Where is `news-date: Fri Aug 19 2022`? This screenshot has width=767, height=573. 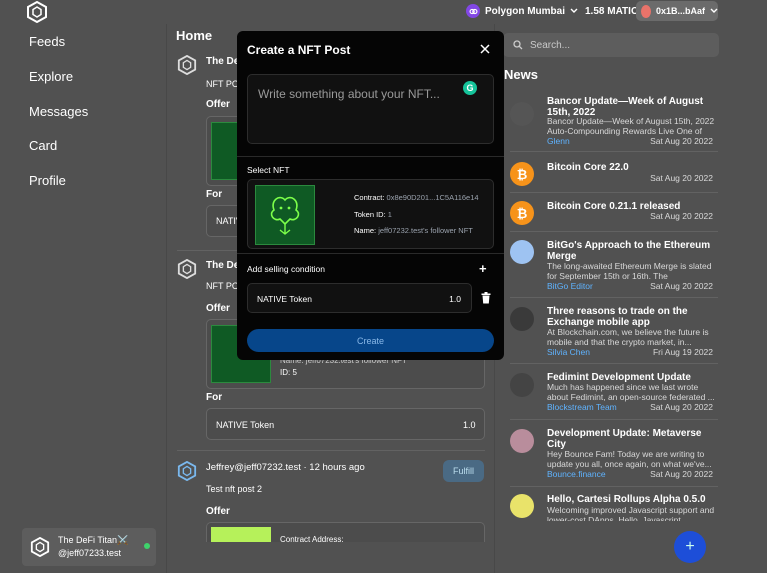
news-date: Fri Aug 19 2022 is located at coordinates (682, 352).